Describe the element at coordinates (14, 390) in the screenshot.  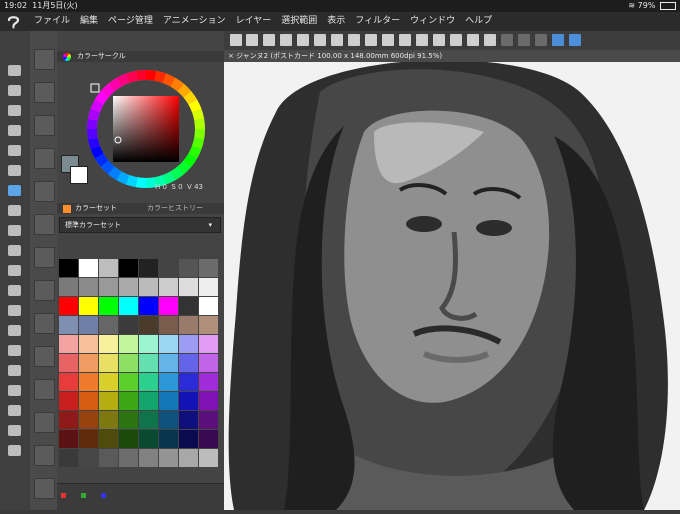
I see `ruler-tool-icon` at that location.